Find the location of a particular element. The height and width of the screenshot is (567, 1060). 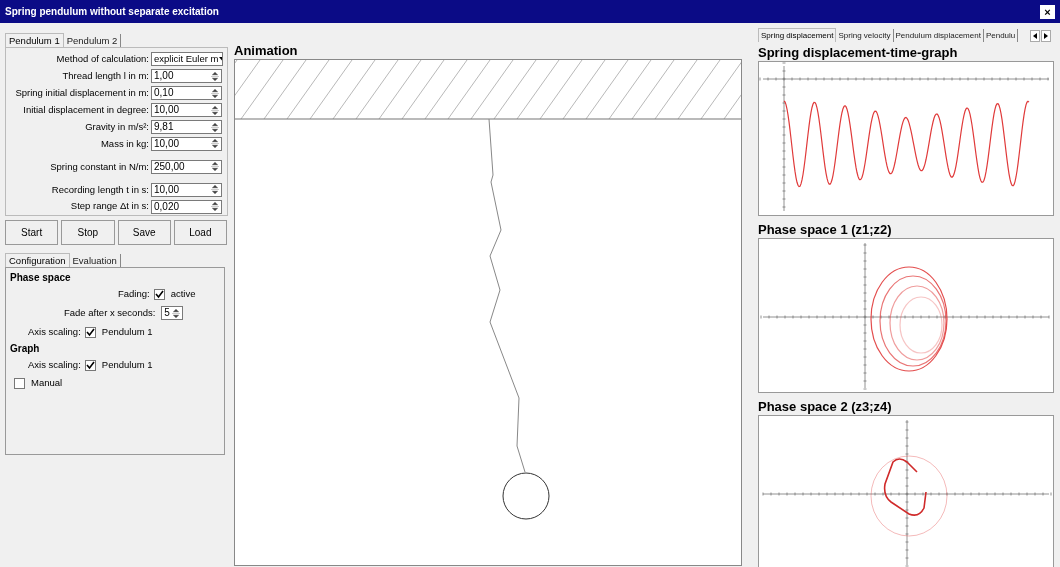

right-arrow-icon is located at coordinates (1046, 36).